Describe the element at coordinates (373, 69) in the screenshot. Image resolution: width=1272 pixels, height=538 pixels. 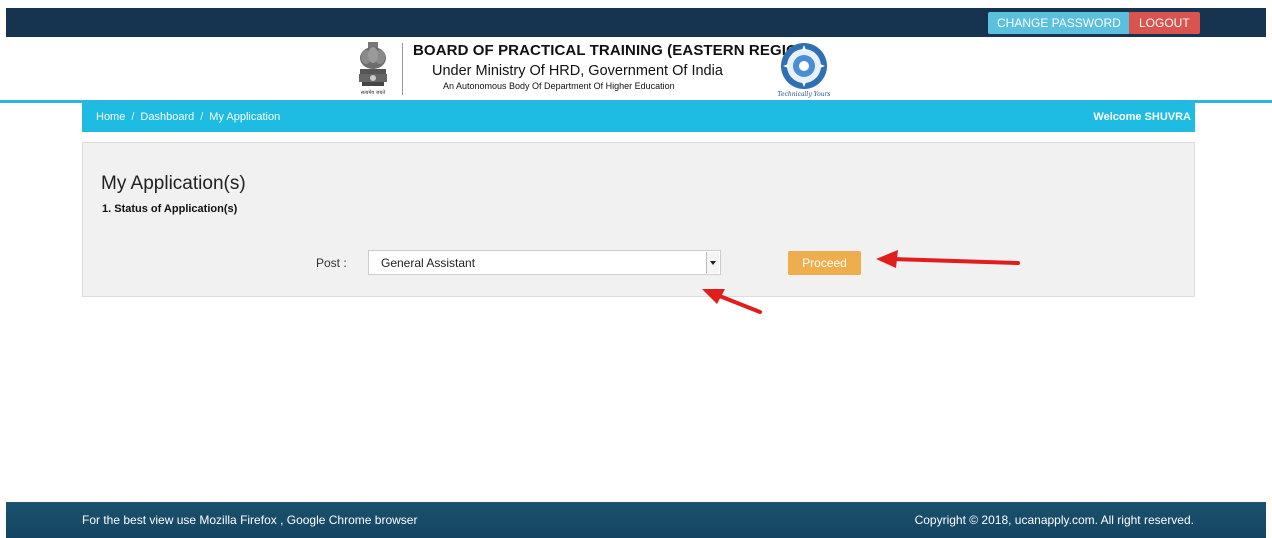
I see `national-emblem-icon: सत्यमेव जयते` at that location.